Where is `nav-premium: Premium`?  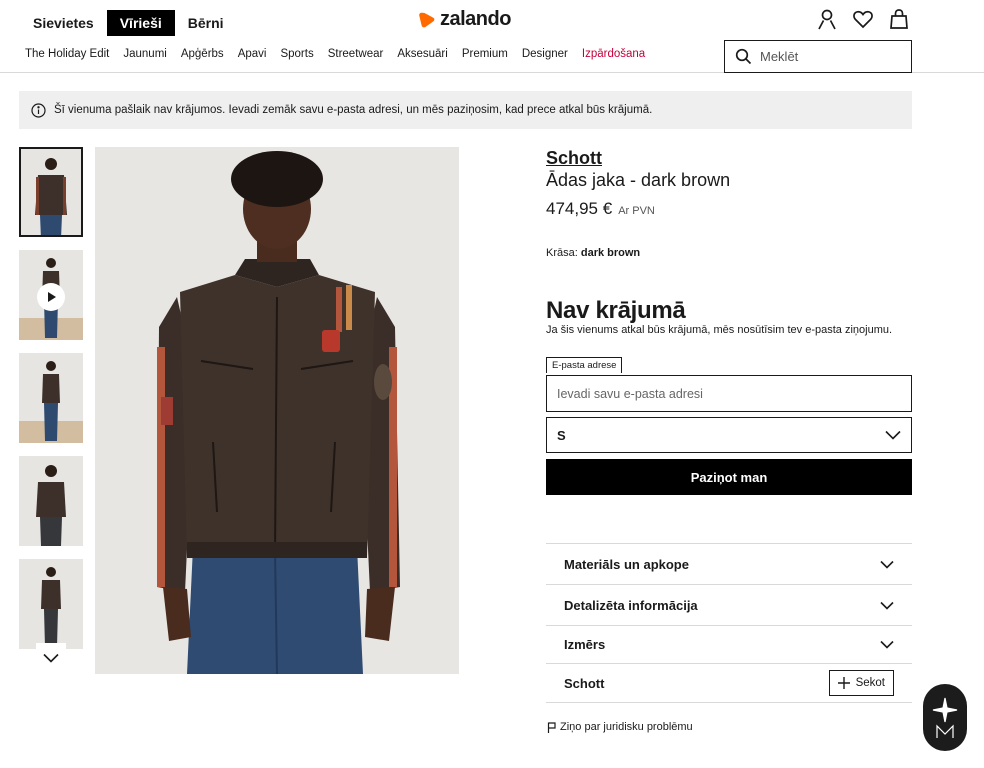
nav-premium: Premium is located at coordinates (485, 54).